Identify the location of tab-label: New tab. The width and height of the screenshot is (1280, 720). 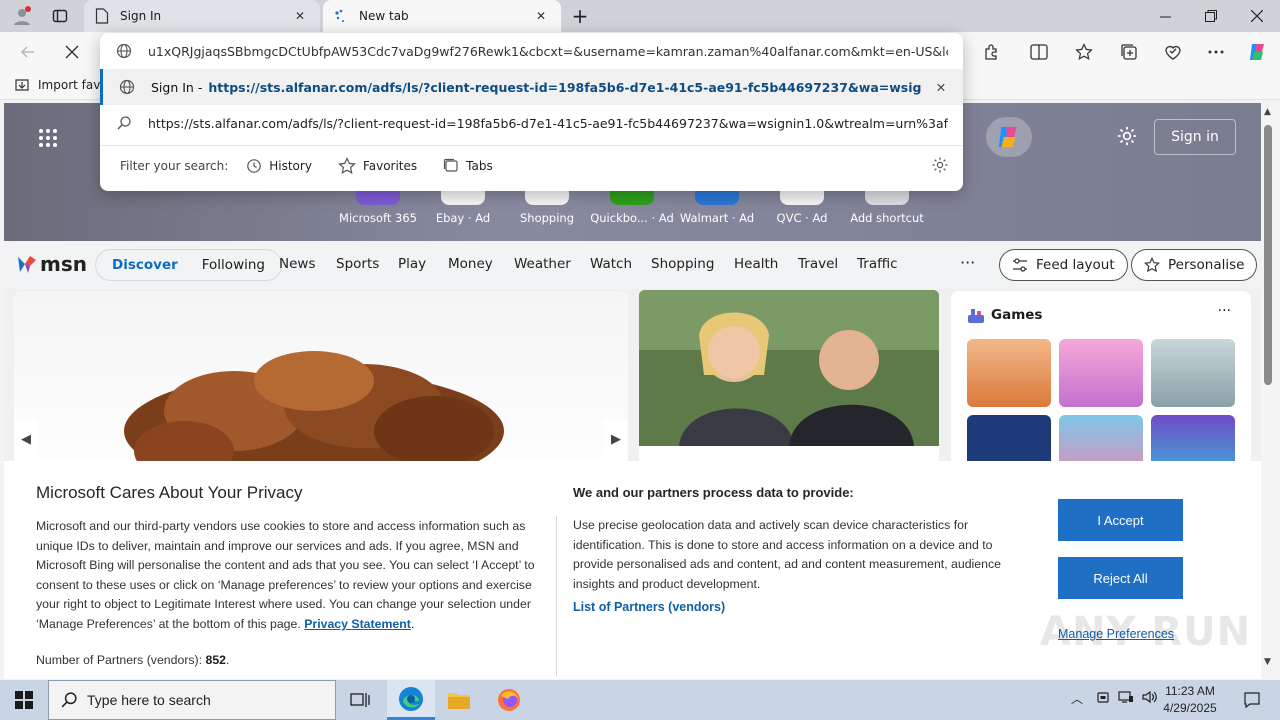
(384, 16).